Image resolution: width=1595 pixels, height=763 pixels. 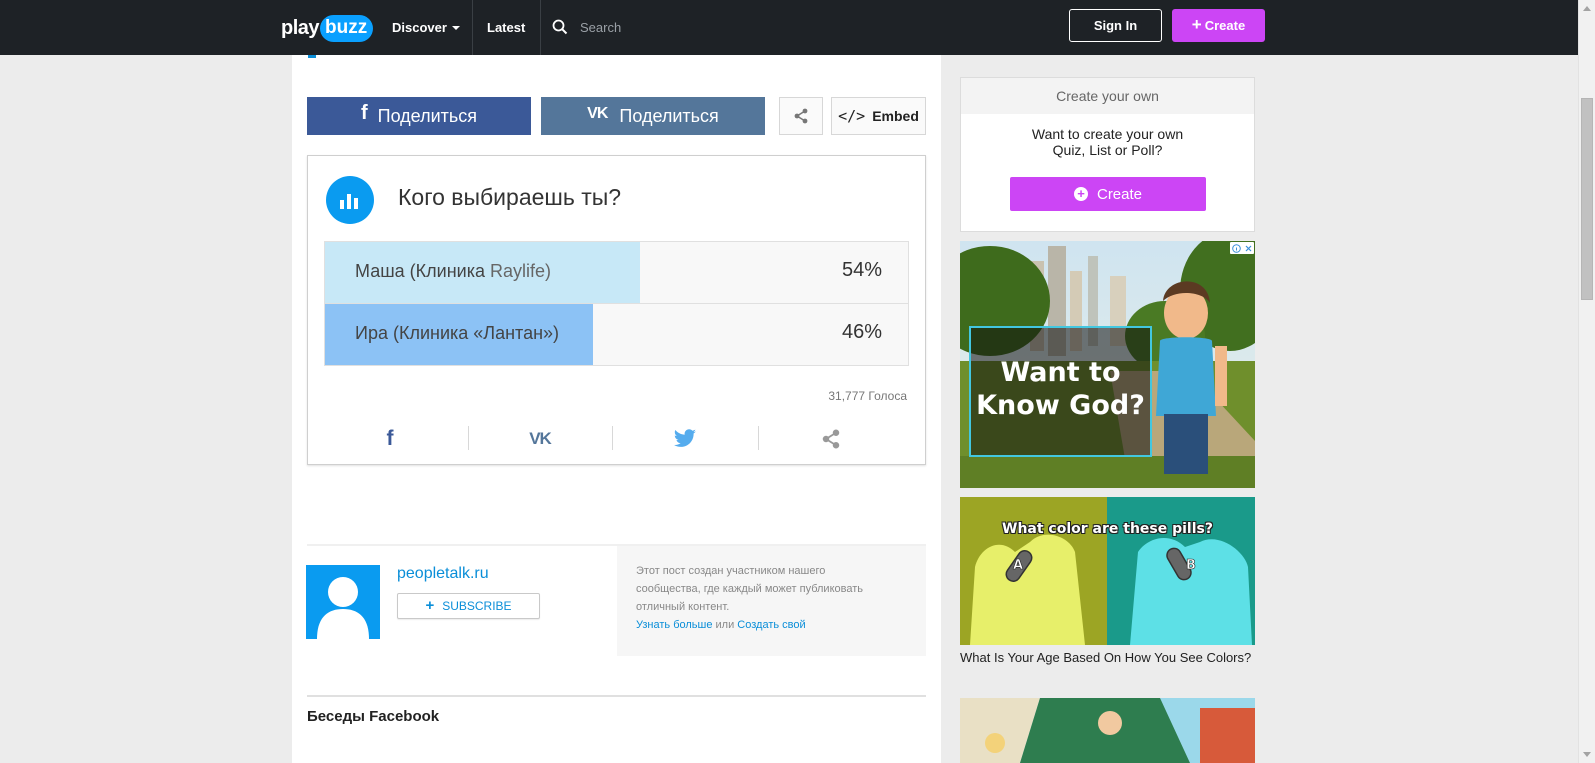 What do you see at coordinates (453, 271) in the screenshot?
I see `poll-option-label: Маша (Клиника Raylife)` at bounding box center [453, 271].